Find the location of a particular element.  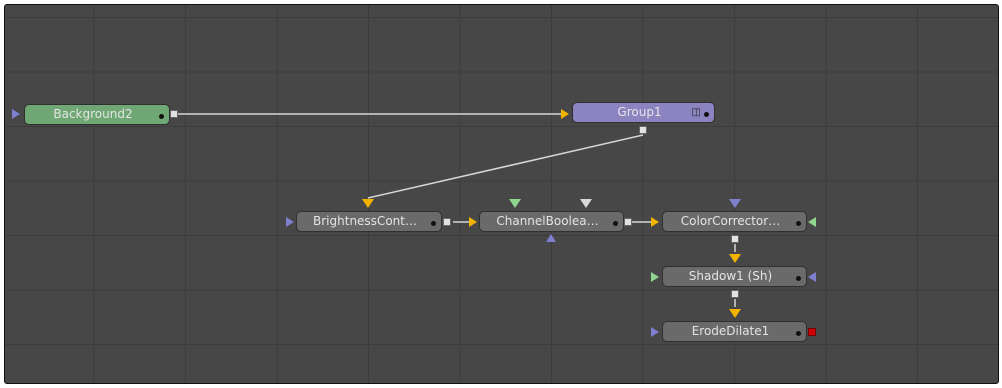

colorcorrector-mask-input-port is located at coordinates (735, 203).